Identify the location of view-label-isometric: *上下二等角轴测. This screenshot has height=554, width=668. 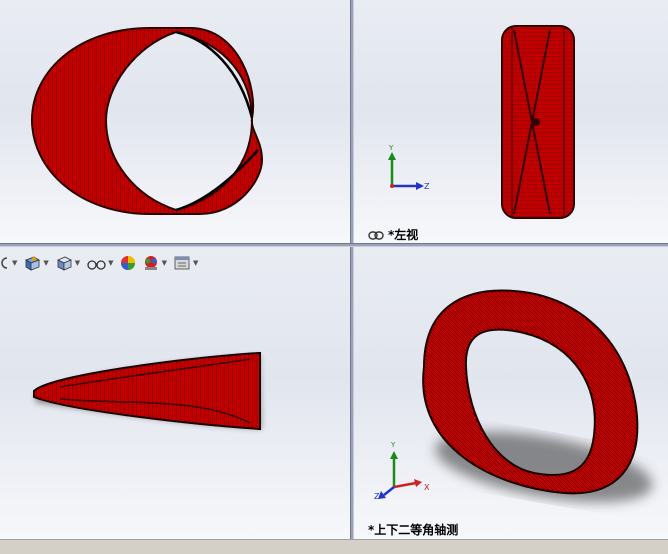
(413, 529).